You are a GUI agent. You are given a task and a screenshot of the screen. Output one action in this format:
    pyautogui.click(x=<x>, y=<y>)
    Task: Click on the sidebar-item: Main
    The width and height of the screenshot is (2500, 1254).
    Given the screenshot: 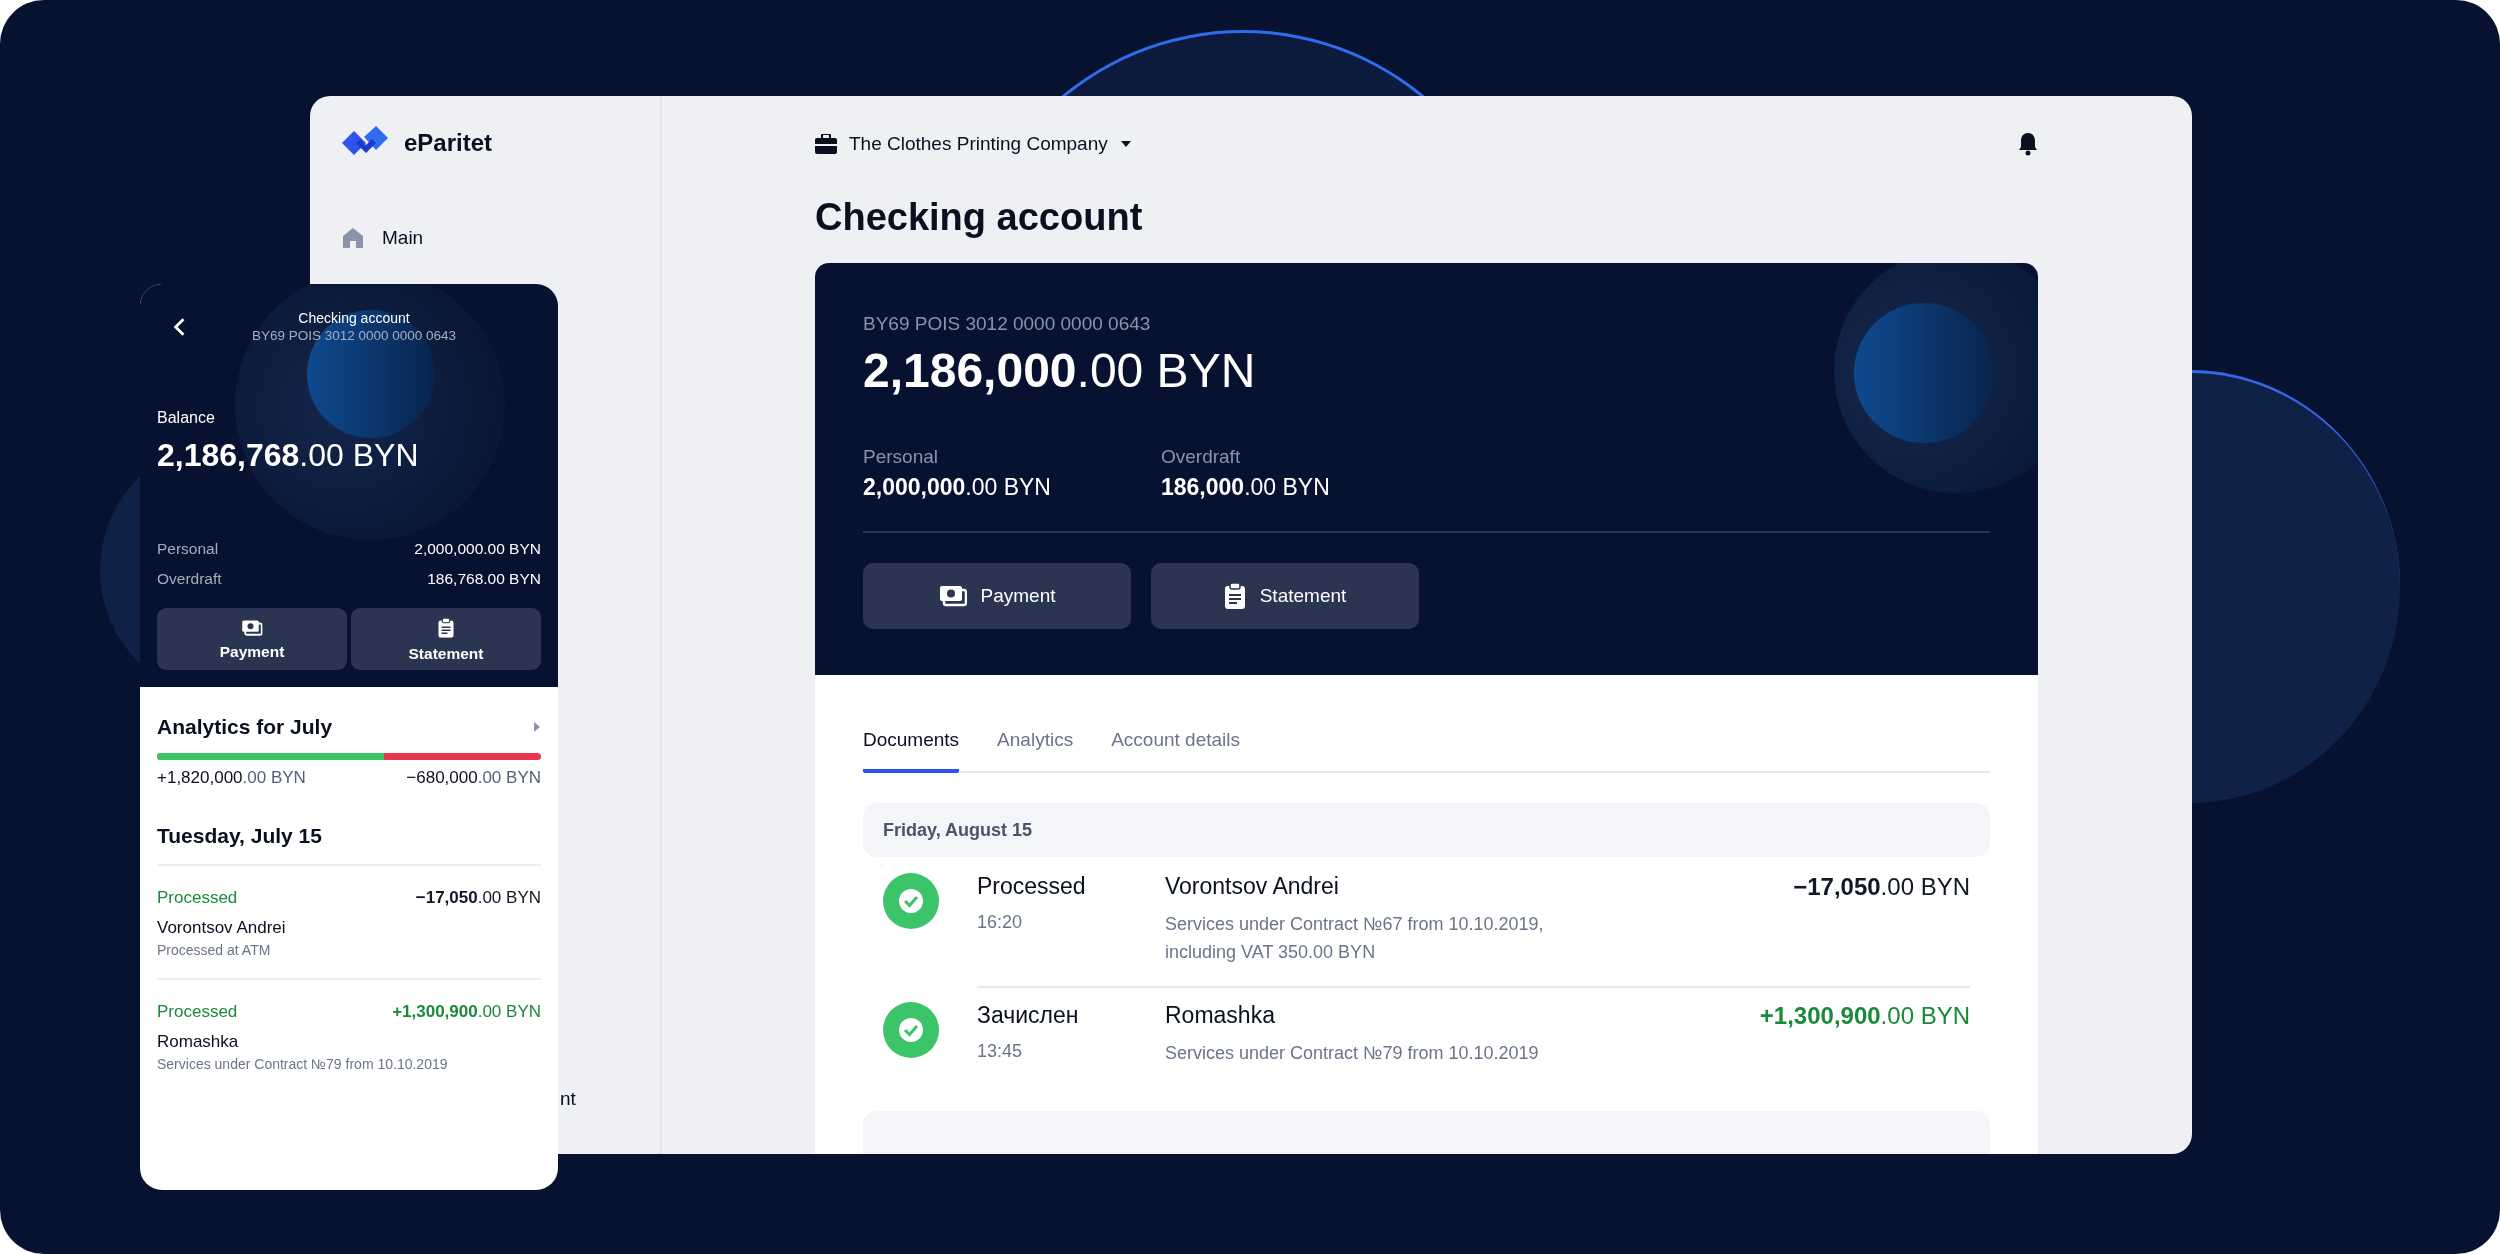 What is the action you would take?
    pyautogui.click(x=501, y=238)
    